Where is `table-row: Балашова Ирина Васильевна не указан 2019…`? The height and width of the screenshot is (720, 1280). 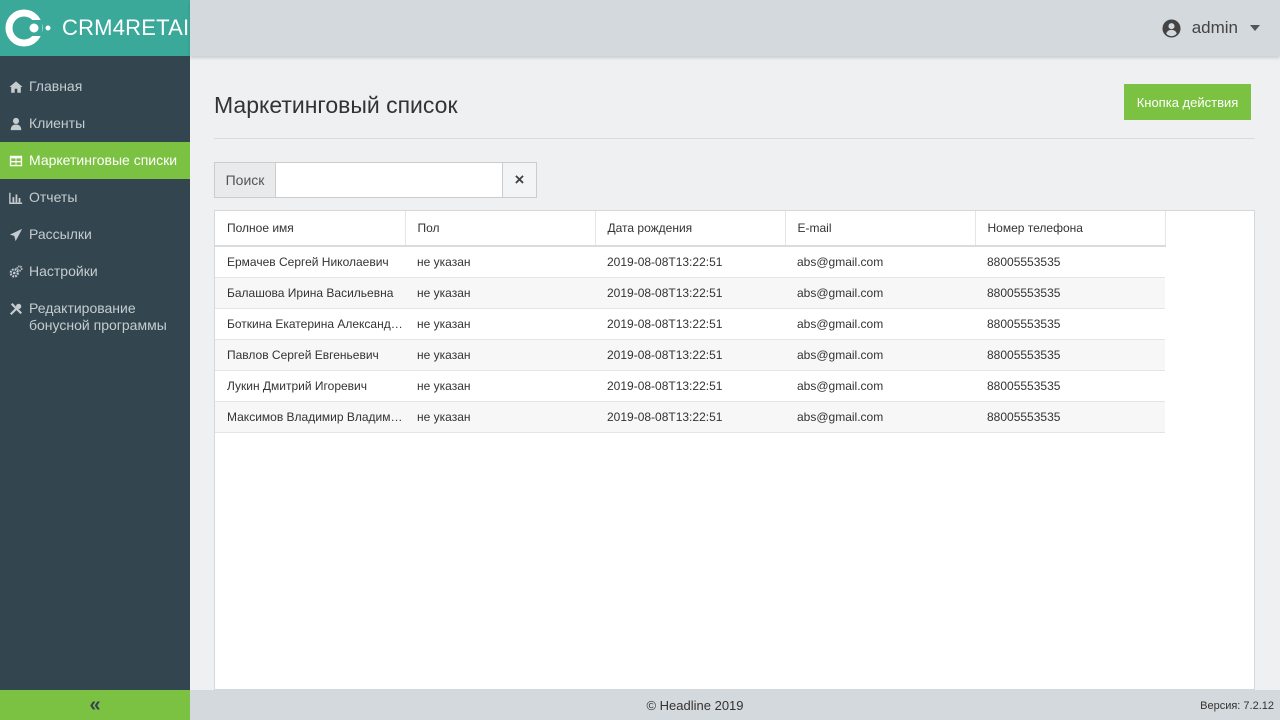 table-row: Балашова Ирина Васильевна не указан 2019… is located at coordinates (690, 292).